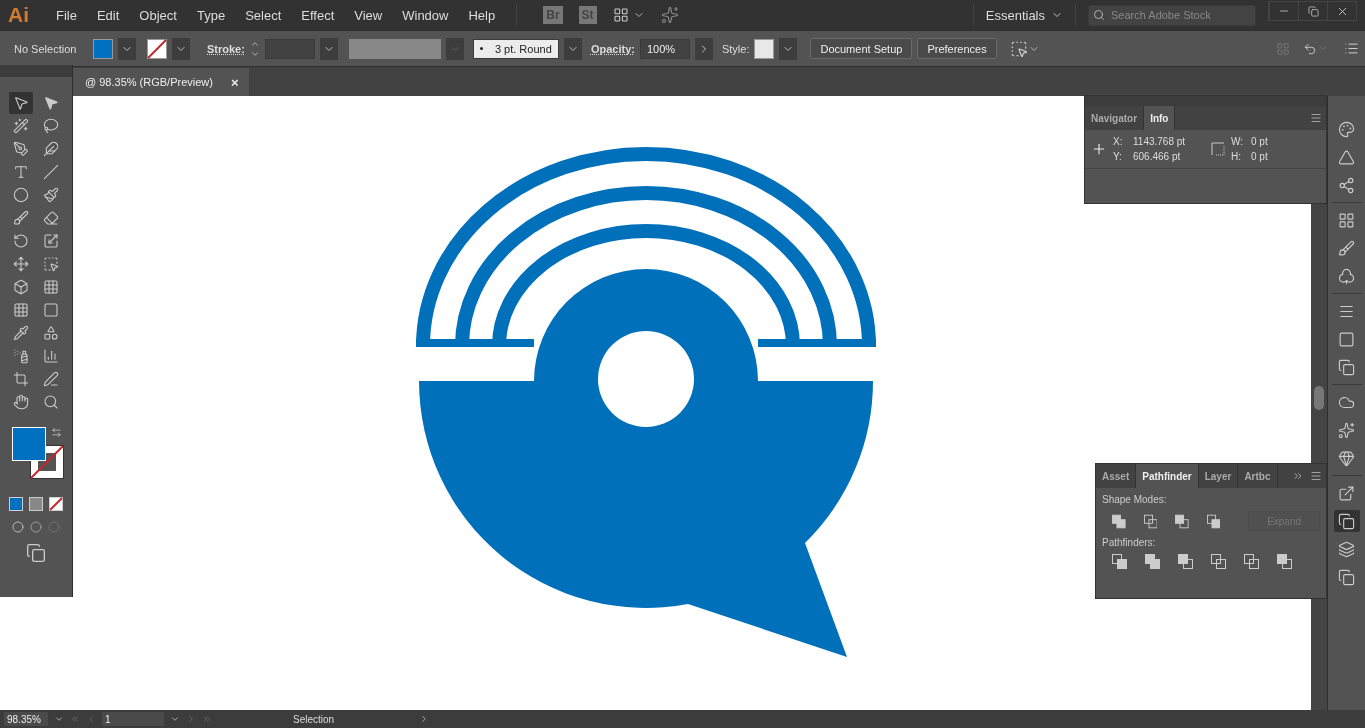 This screenshot has height=728, width=1365. I want to click on rotate-icon, so click(21, 241).